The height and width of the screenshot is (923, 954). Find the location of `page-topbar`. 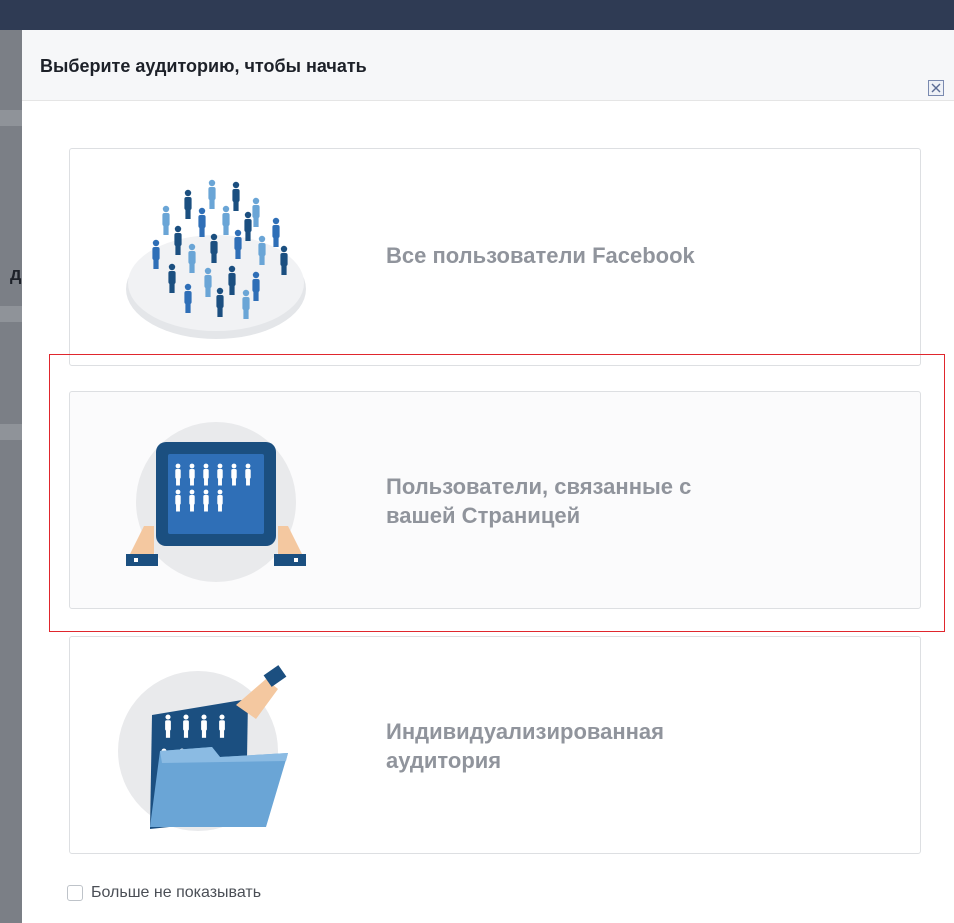

page-topbar is located at coordinates (477, 15).